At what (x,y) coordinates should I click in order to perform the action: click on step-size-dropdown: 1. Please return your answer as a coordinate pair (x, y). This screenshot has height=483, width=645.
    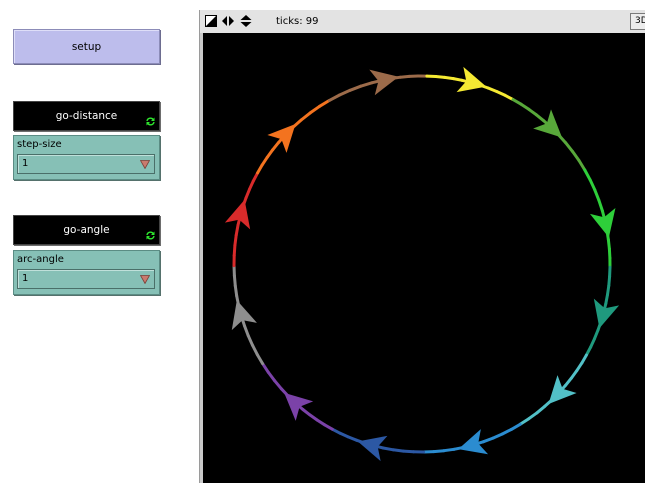
    Looking at the image, I should click on (86, 164).